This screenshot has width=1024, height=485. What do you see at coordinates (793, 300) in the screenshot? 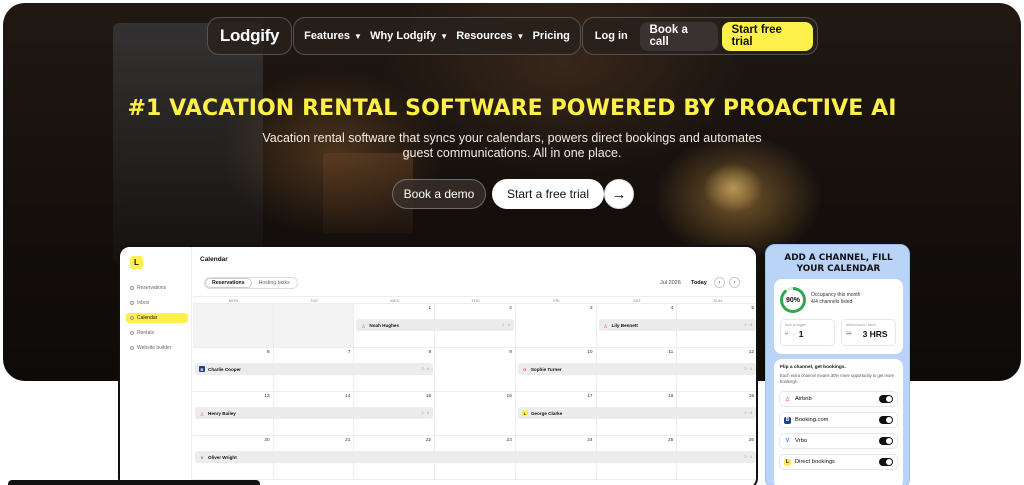
I see `occupancy-value: 90%` at bounding box center [793, 300].